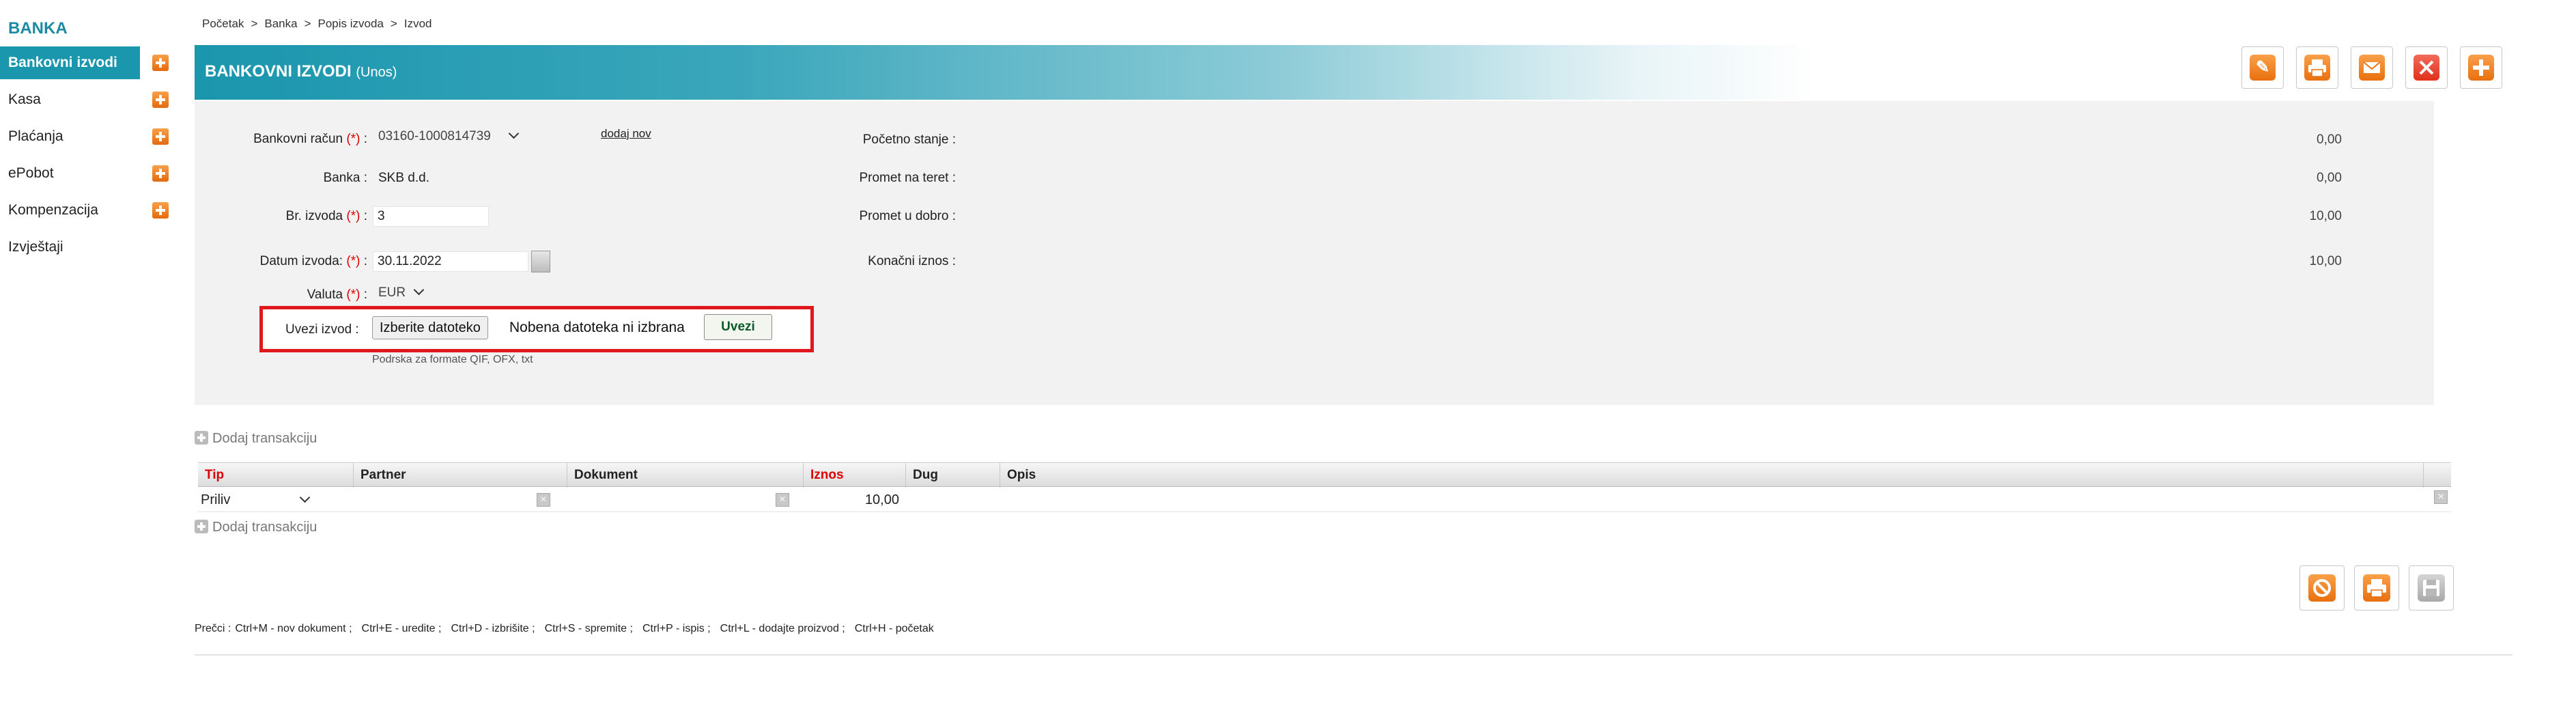  I want to click on clear-document-icon: ×, so click(782, 500).